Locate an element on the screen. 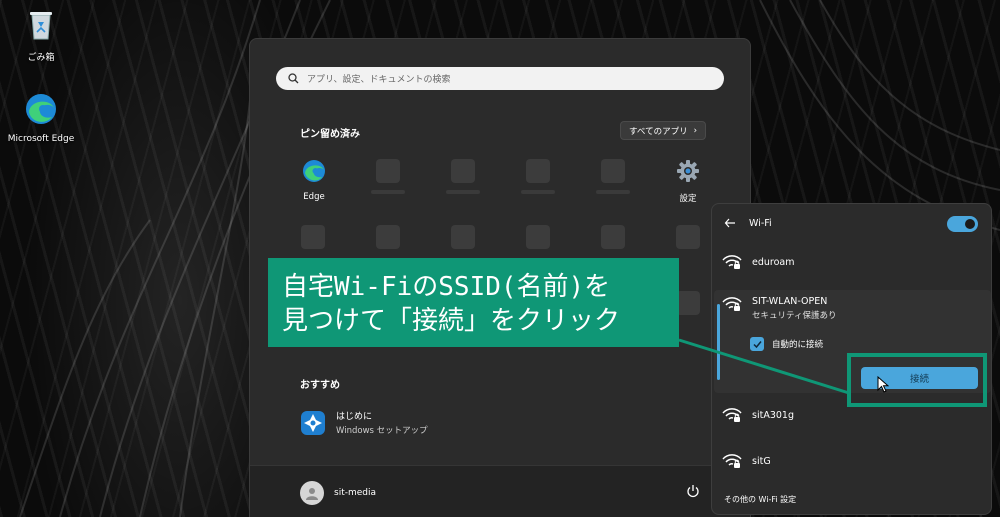 The height and width of the screenshot is (517, 1000). wifi-network-sitg: sitG is located at coordinates (746, 461).